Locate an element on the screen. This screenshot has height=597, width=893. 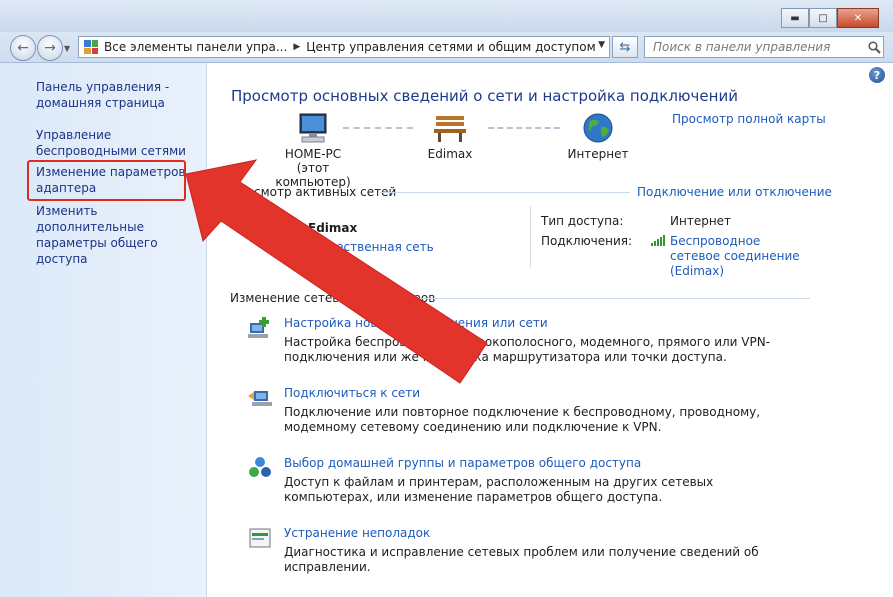
computer-name: HOME-PC is located at coordinates (313, 154).